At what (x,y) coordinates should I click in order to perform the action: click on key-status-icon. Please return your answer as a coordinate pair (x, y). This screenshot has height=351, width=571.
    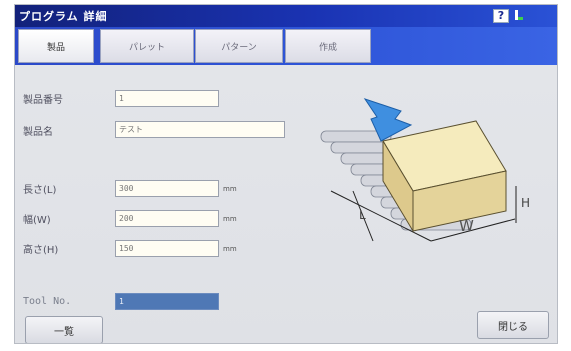
    Looking at the image, I should click on (519, 15).